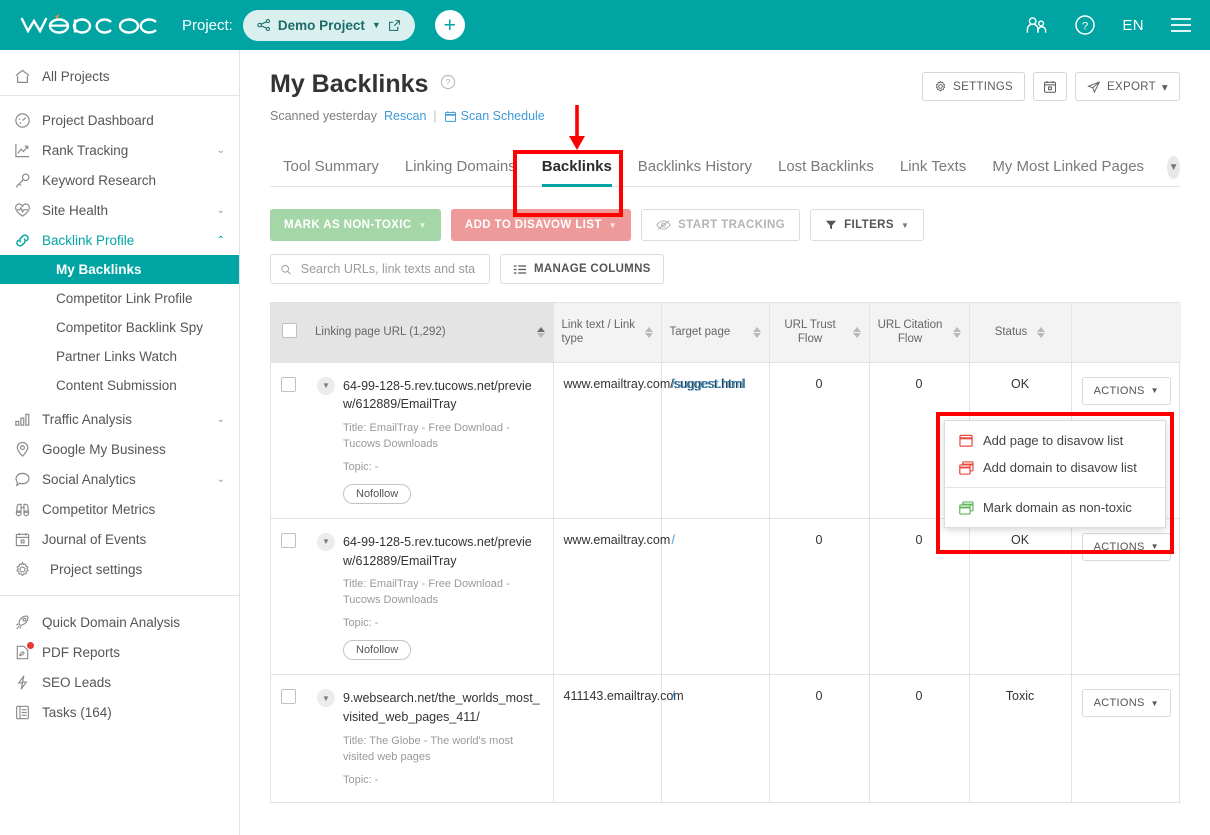 Image resolution: width=1210 pixels, height=835 pixels. What do you see at coordinates (328, 25) in the screenshot?
I see `project-selector: Demo Project ▼` at bounding box center [328, 25].